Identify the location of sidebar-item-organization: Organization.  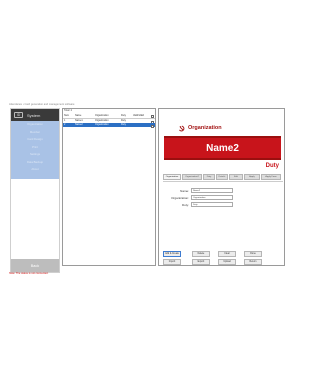
(35, 125).